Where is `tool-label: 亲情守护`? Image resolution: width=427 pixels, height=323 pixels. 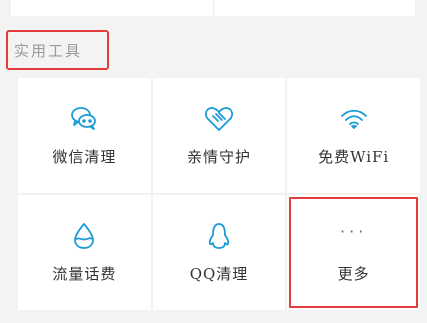
tool-label: 亲情守护 is located at coordinates (218, 157).